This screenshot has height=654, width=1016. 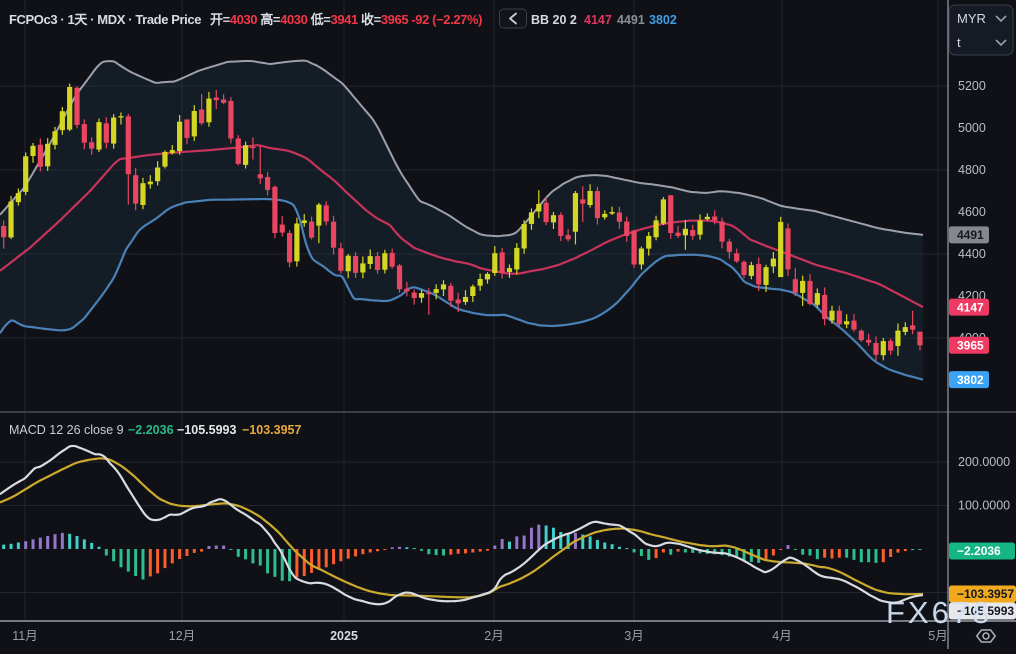 I want to click on svg-text: 4800, so click(x=972, y=170).